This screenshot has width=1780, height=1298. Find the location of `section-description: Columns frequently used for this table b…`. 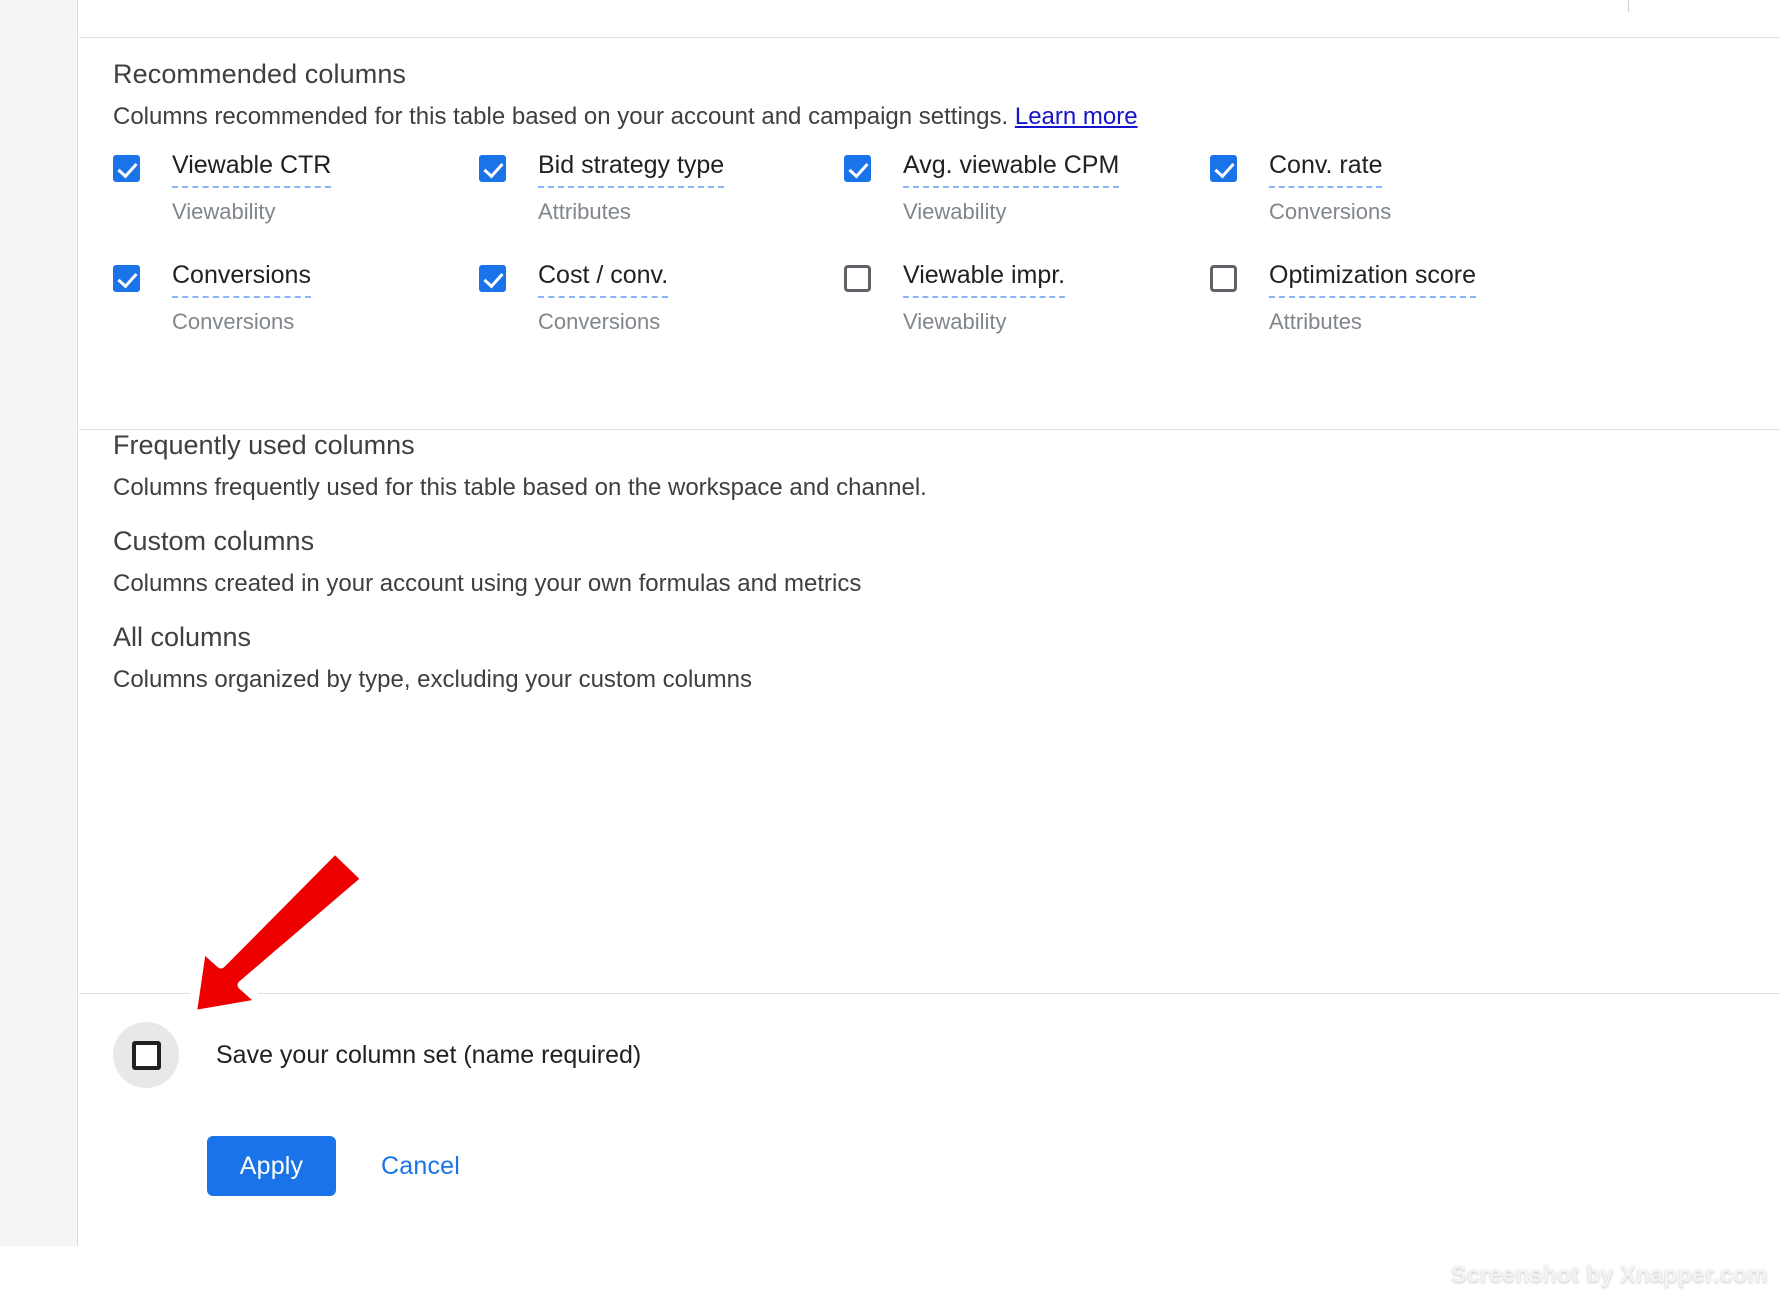

section-description: Columns frequently used for this table b… is located at coordinates (520, 487).